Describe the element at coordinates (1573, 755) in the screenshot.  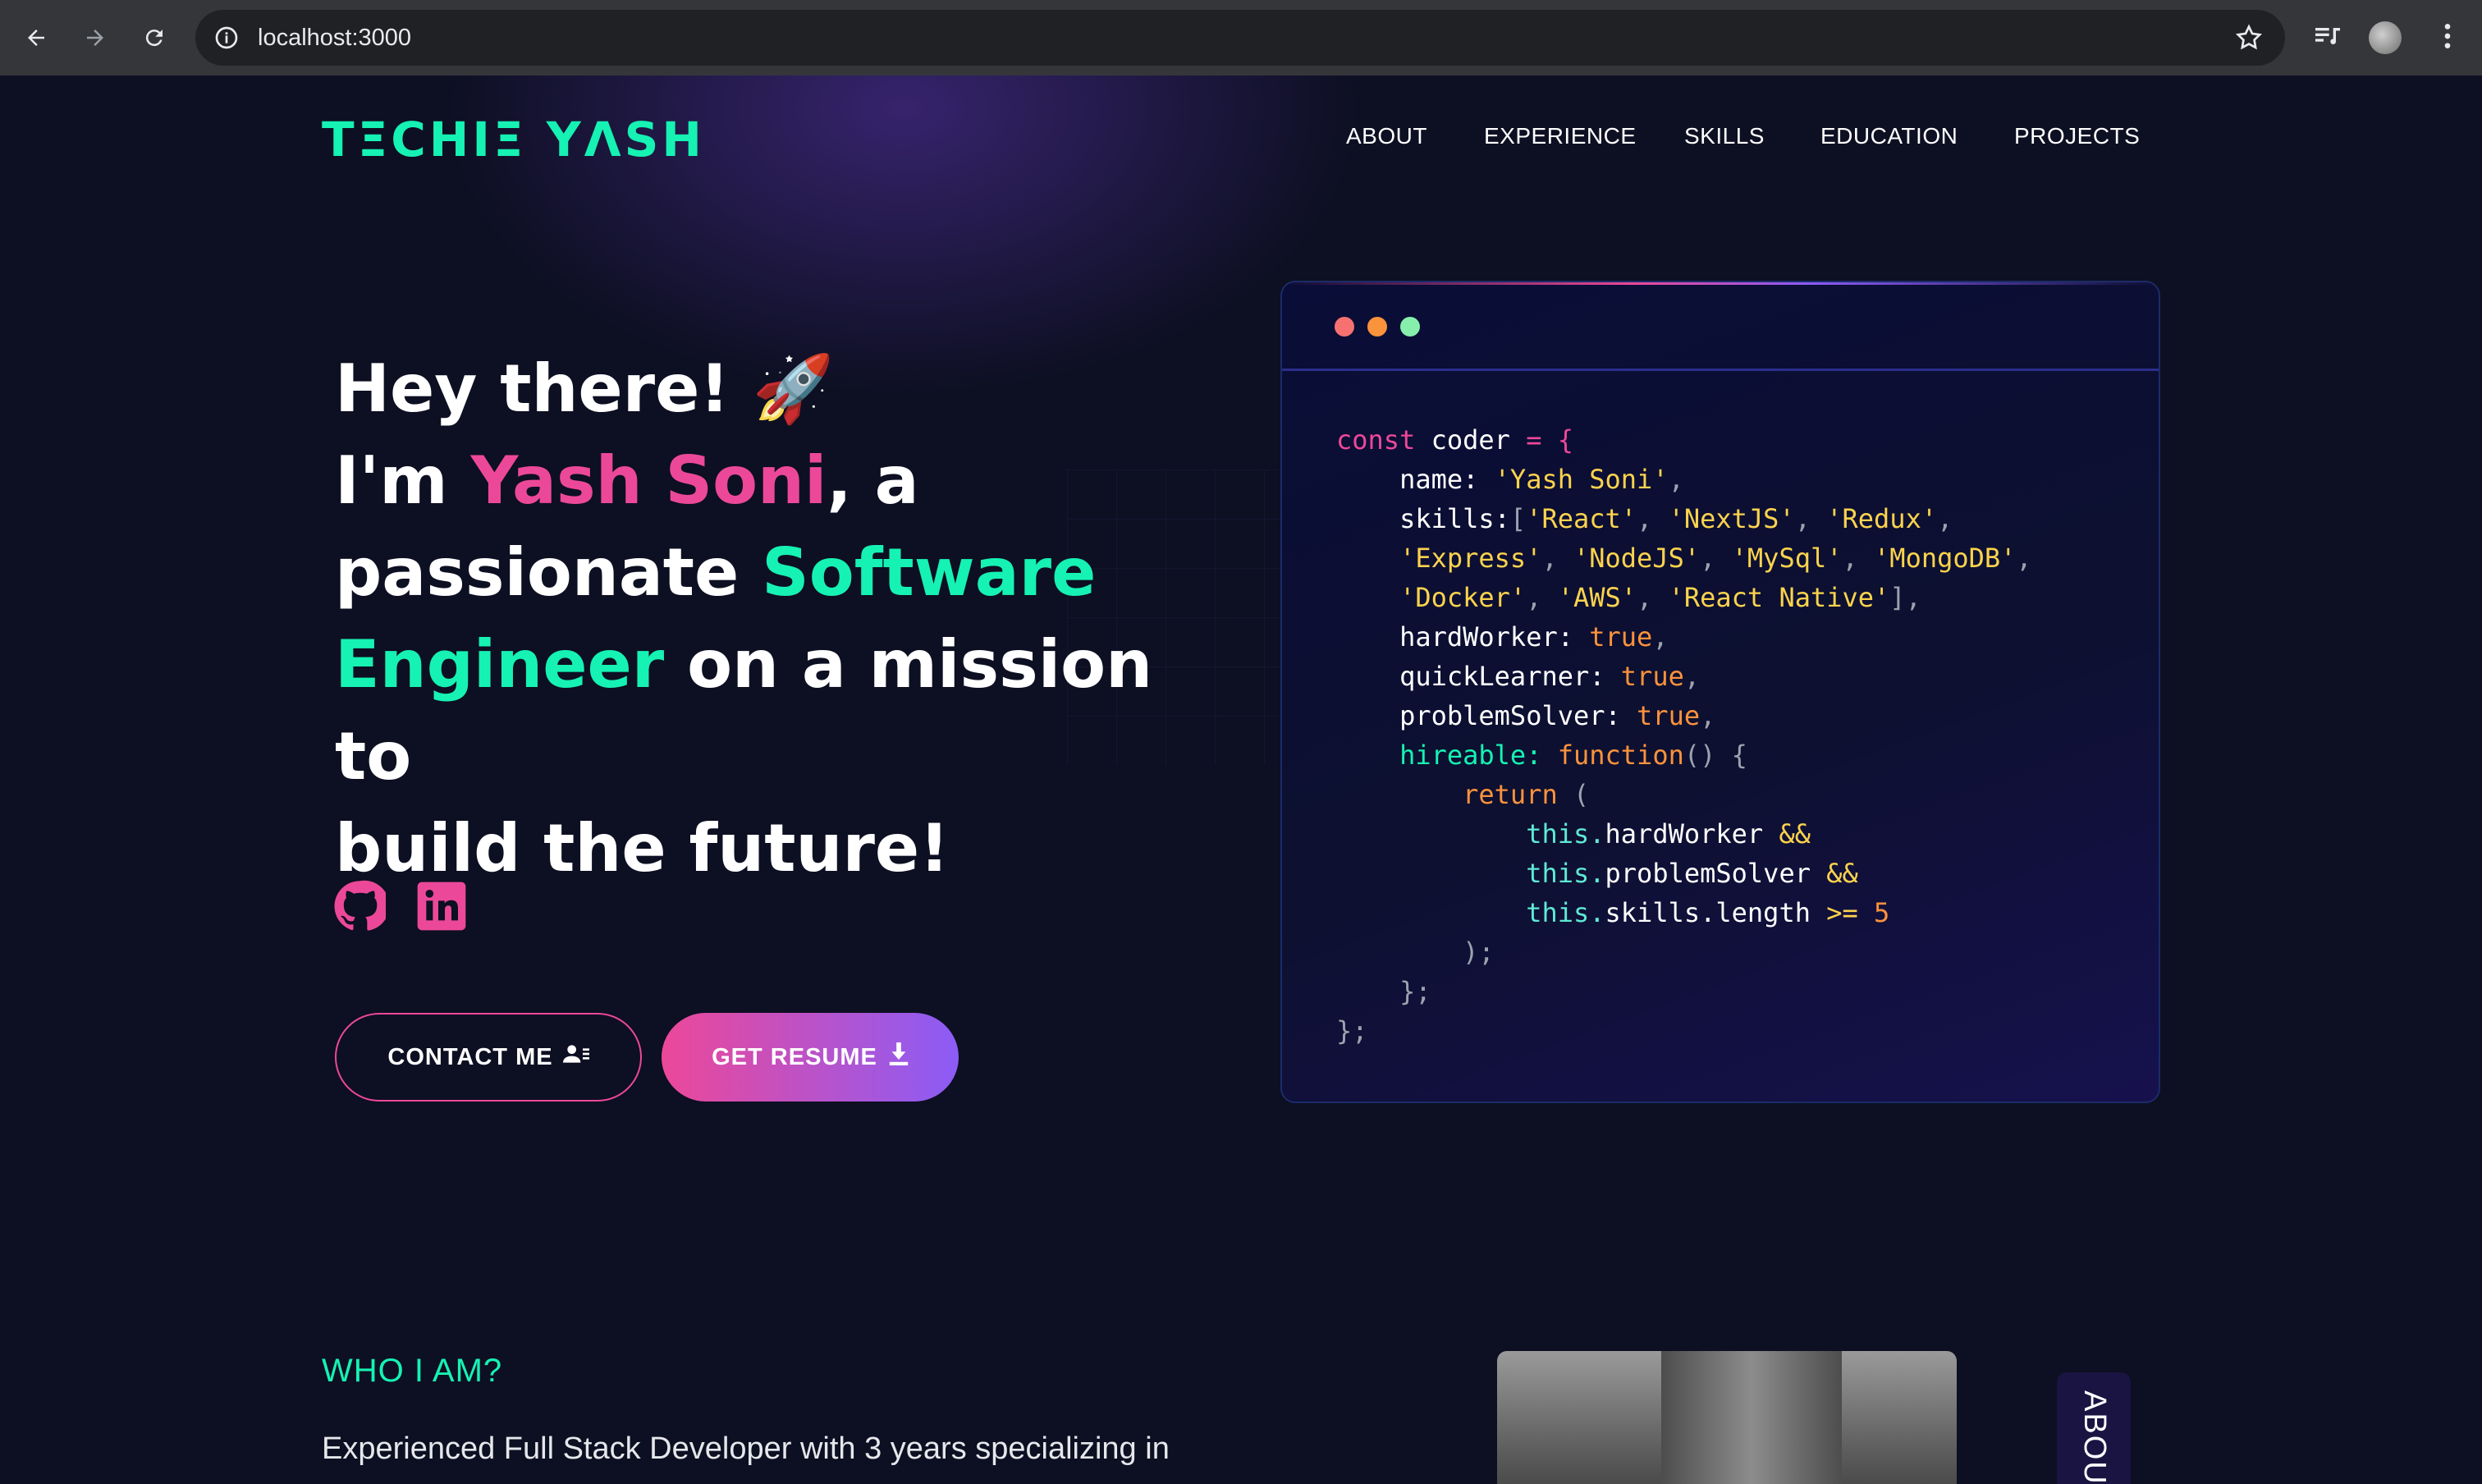
I see `code-line: hireable: function() {` at that location.